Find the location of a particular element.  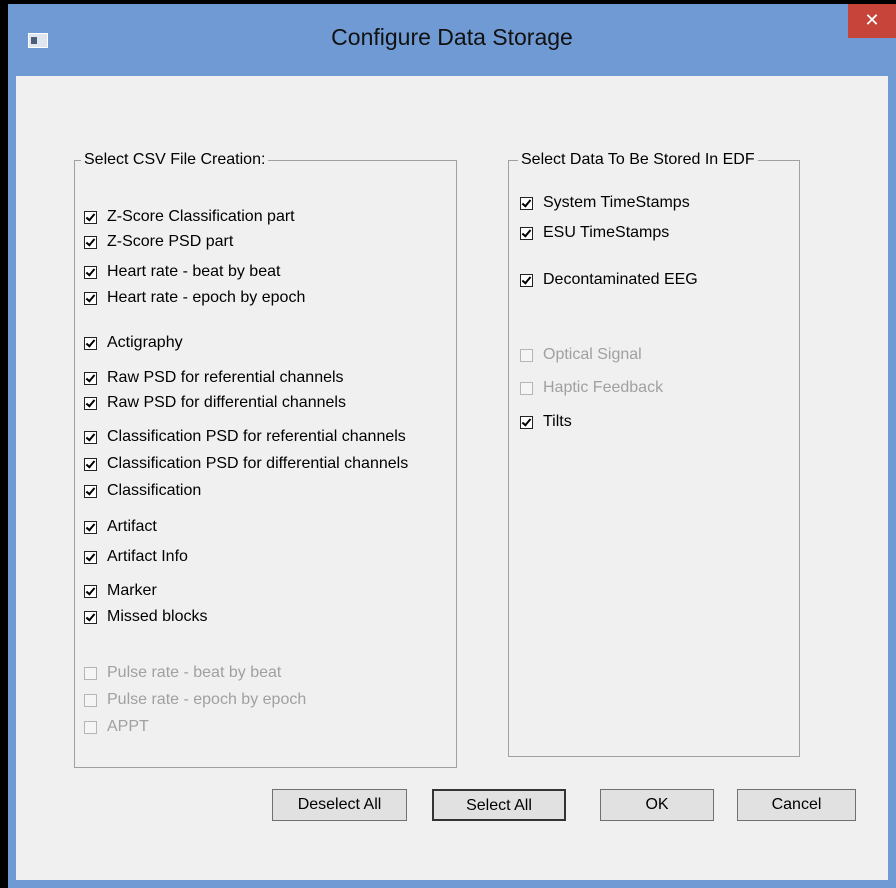

checkbox-label: Missed blocks is located at coordinates (157, 616).